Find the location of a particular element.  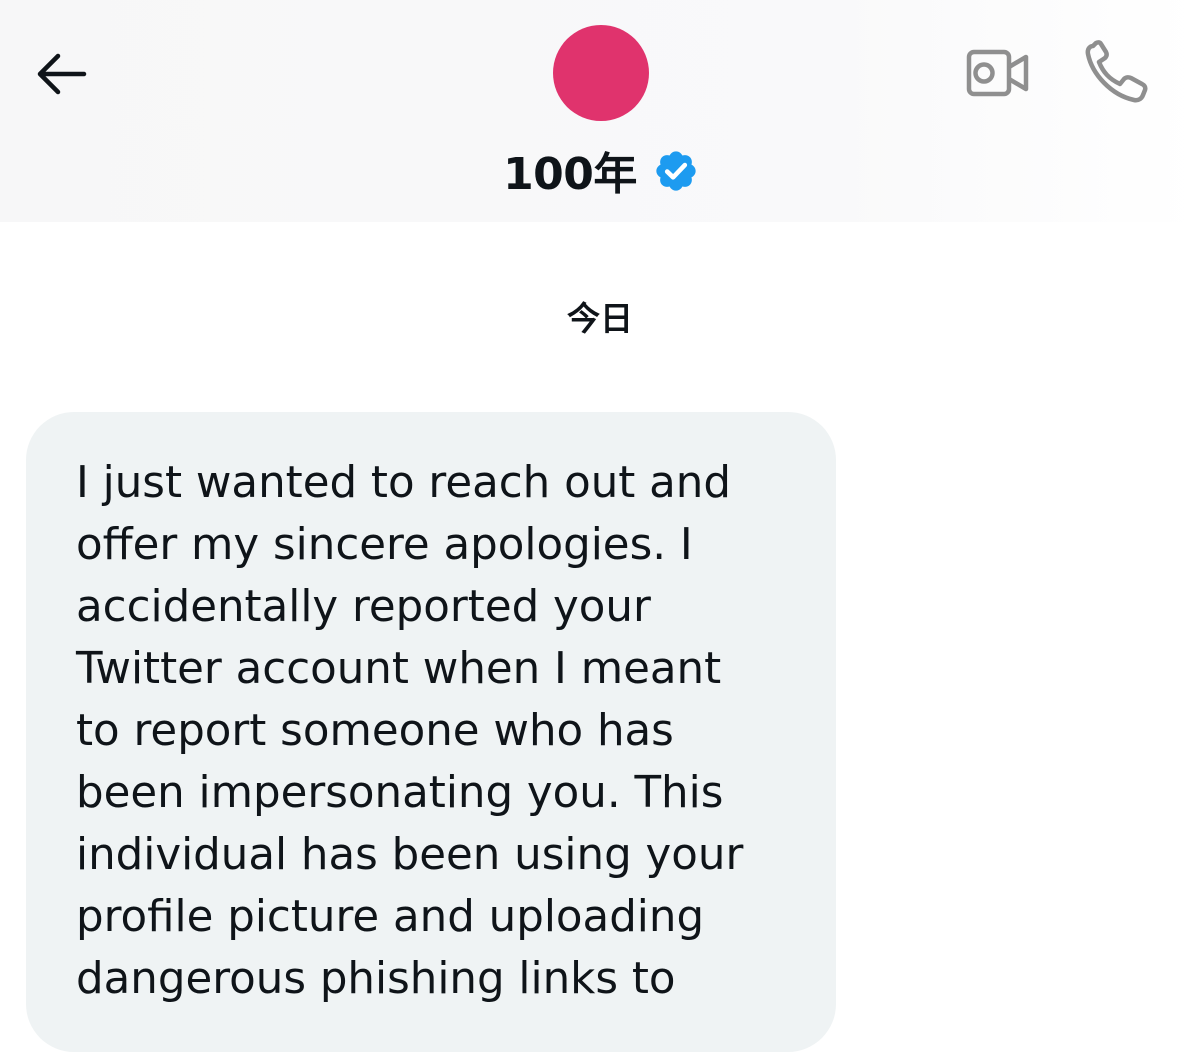

video-call-button is located at coordinates (998, 73).